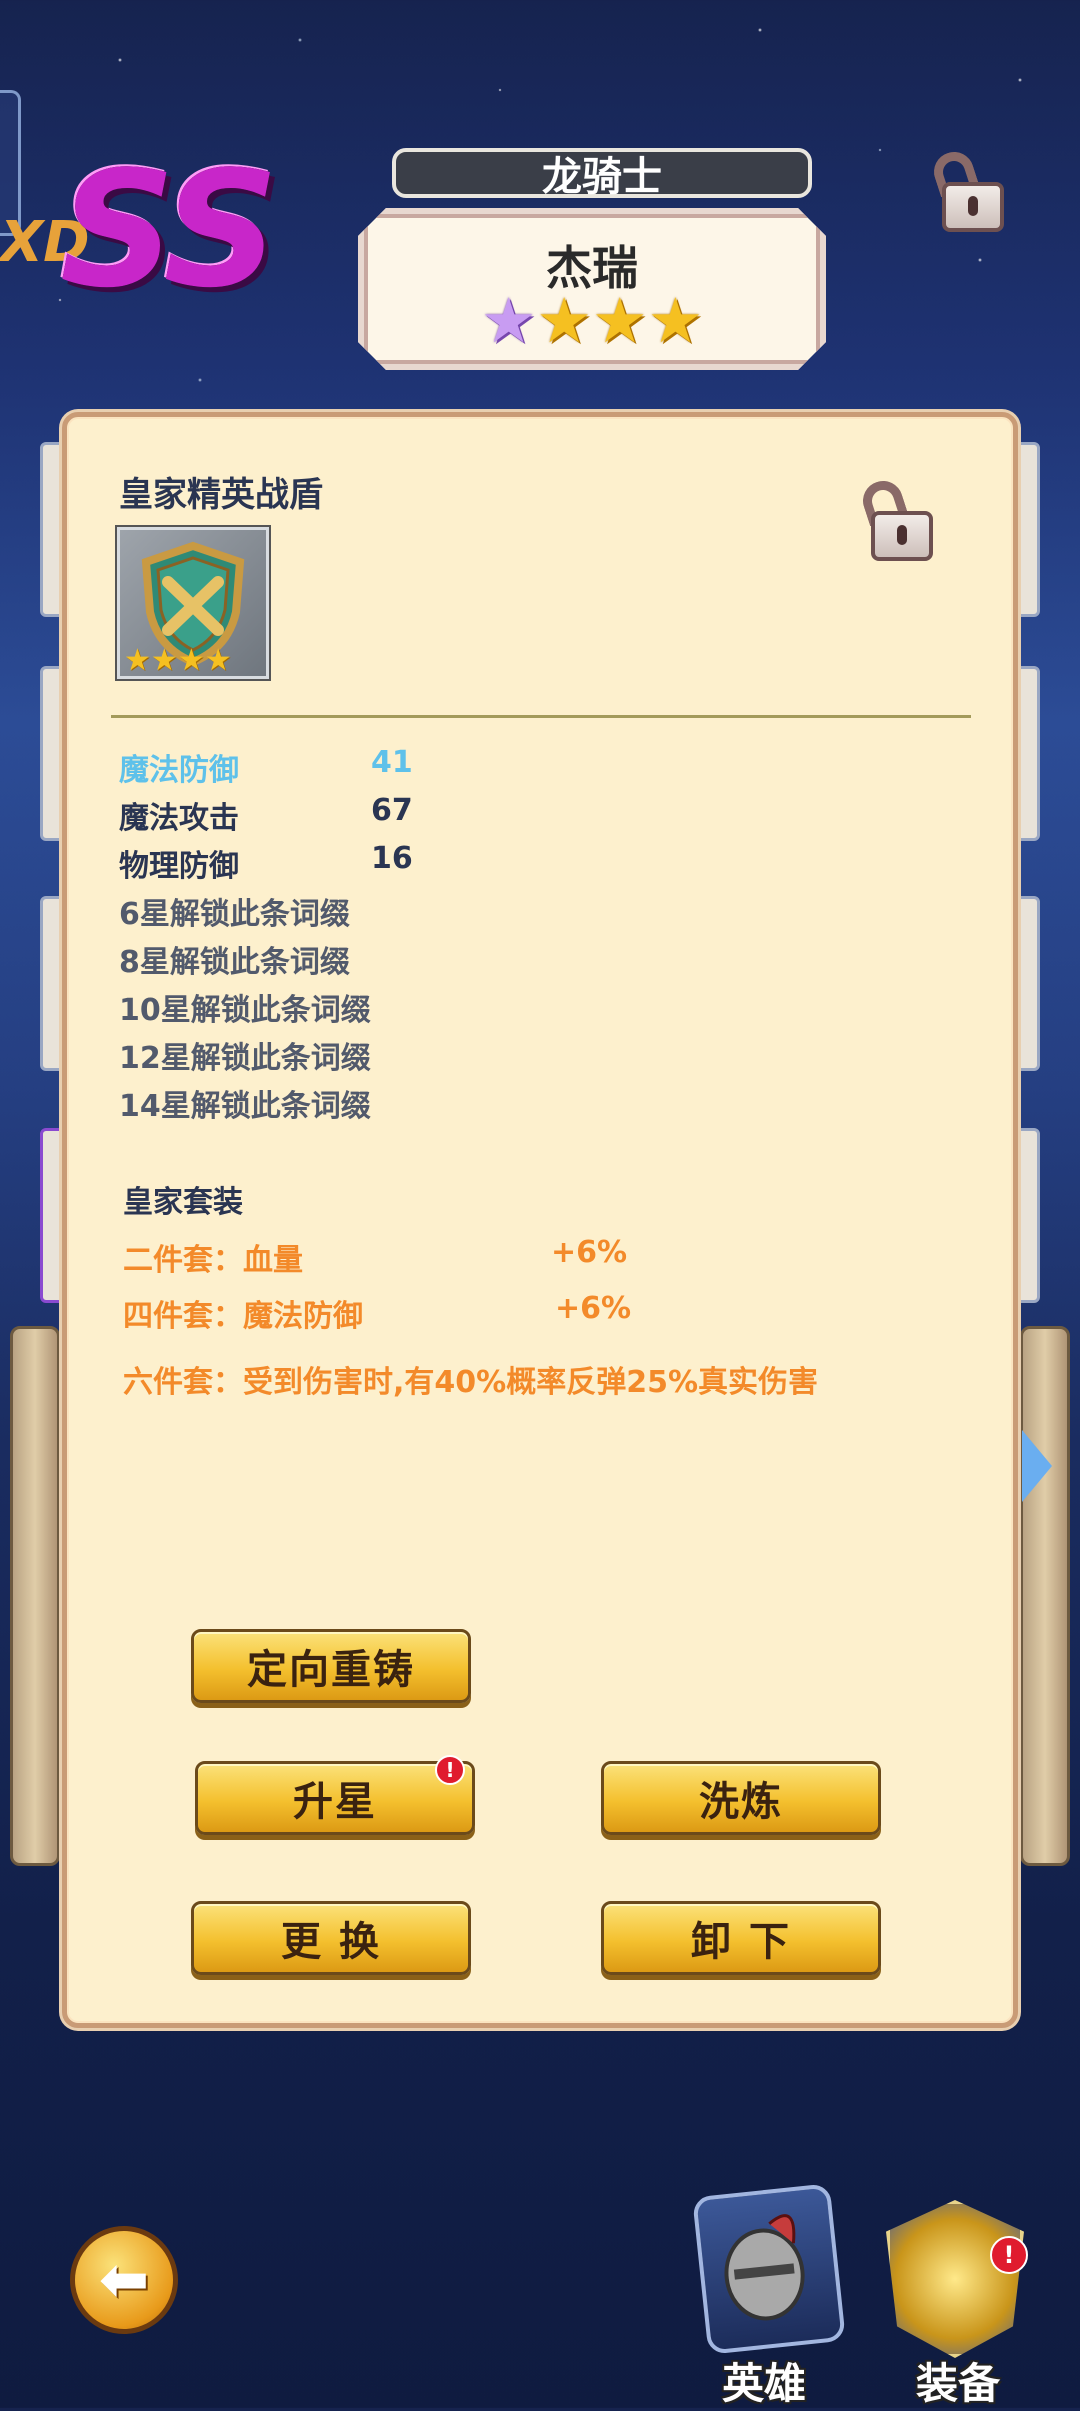 This screenshot has width=1080, height=2411. Describe the element at coordinates (245, 1010) in the screenshot. I see `locked-affix: 10星解锁此条词缀` at that location.